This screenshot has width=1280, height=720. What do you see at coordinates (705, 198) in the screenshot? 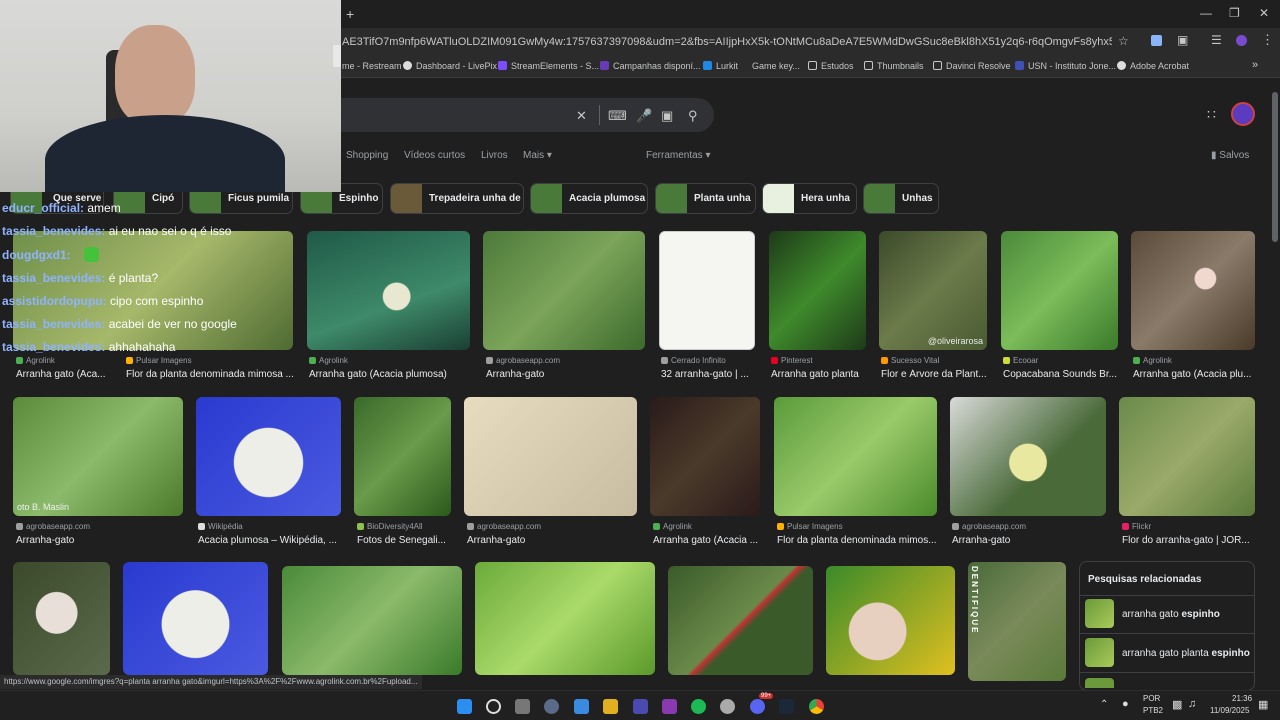
I see `chip-planta-unha: Planta unha` at bounding box center [705, 198].